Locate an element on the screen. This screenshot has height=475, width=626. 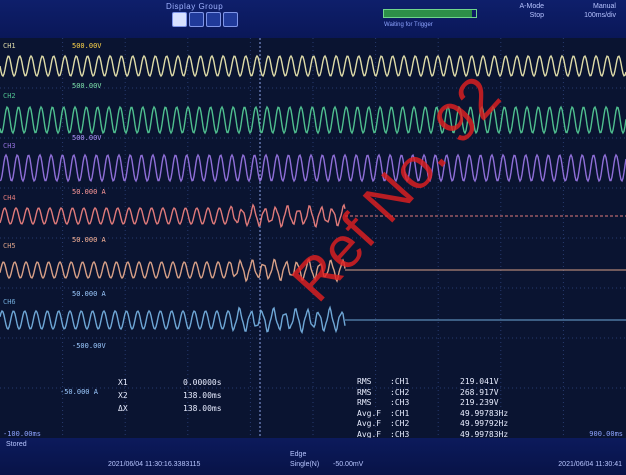
channel-6-scale: 50.000 A is located at coordinates (89, 294).